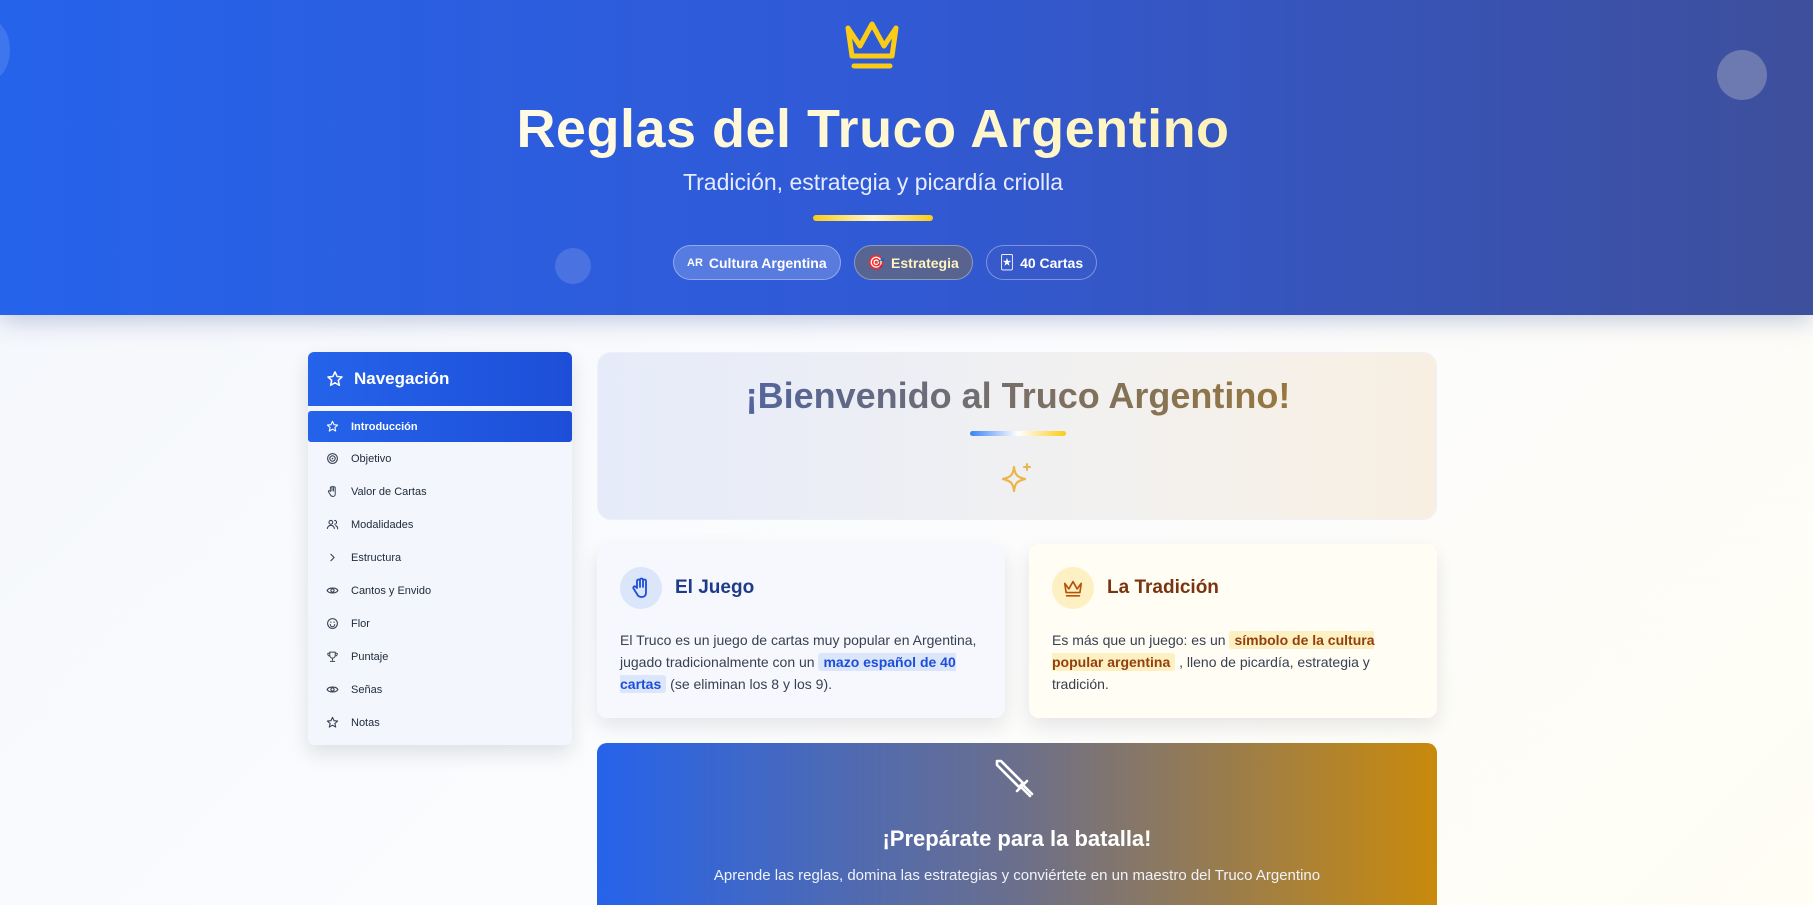 This screenshot has width=1813, height=905. I want to click on sidebar-item-label: Introducción, so click(384, 426).